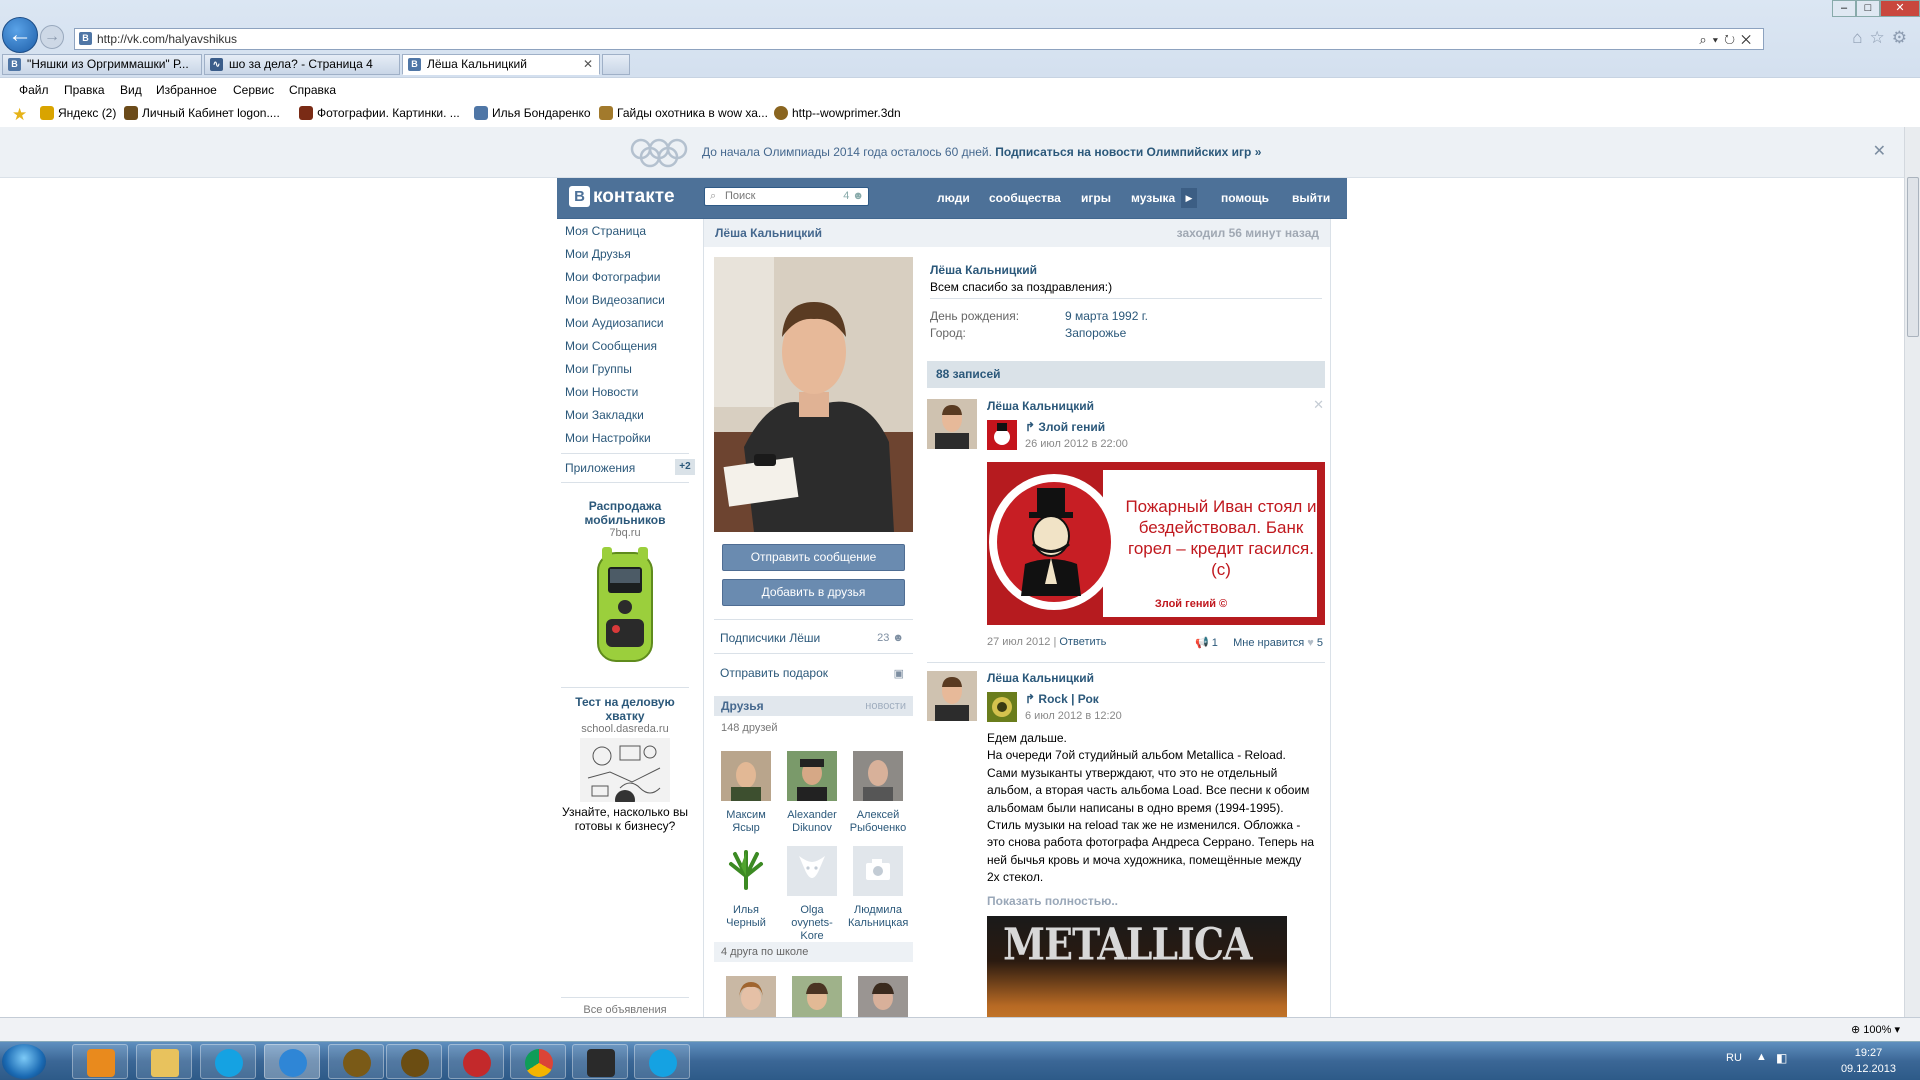  I want to click on sidebar-item-apps: Приложения, so click(600, 468).